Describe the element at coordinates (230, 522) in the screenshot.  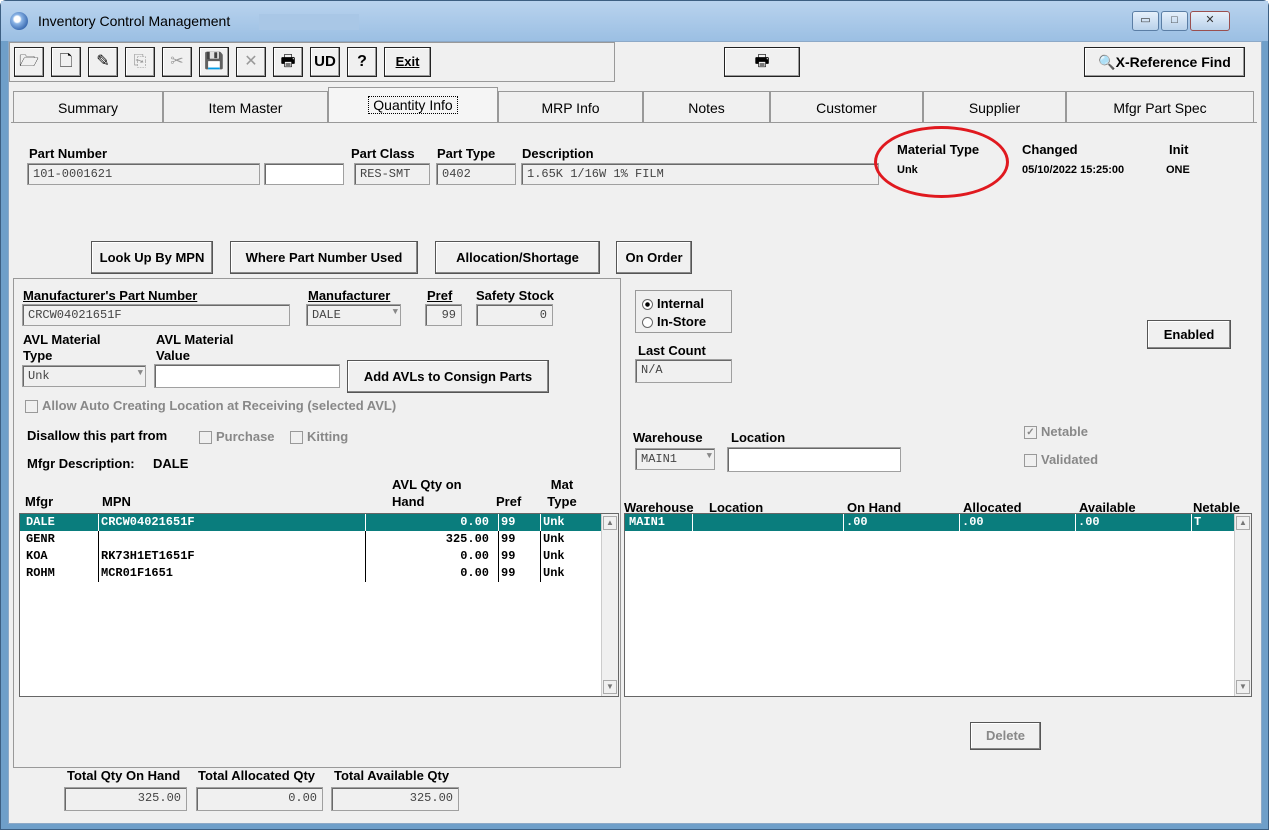
I see `table-cell: CRCW04021651F` at that location.